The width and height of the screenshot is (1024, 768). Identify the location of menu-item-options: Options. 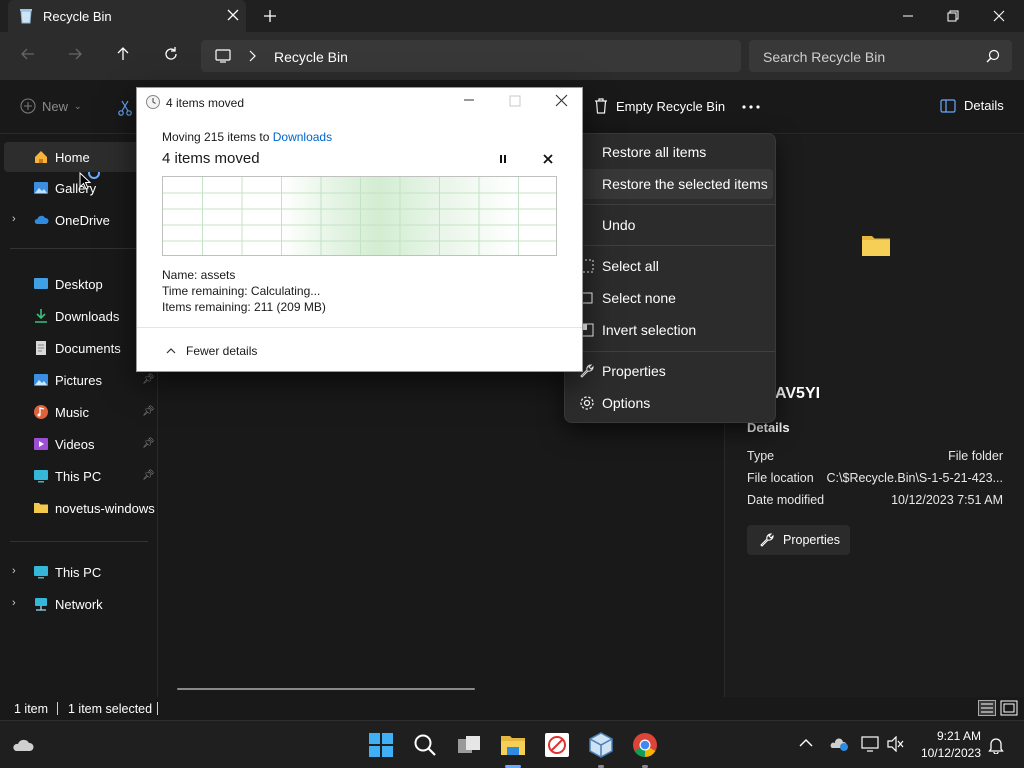
(671, 403).